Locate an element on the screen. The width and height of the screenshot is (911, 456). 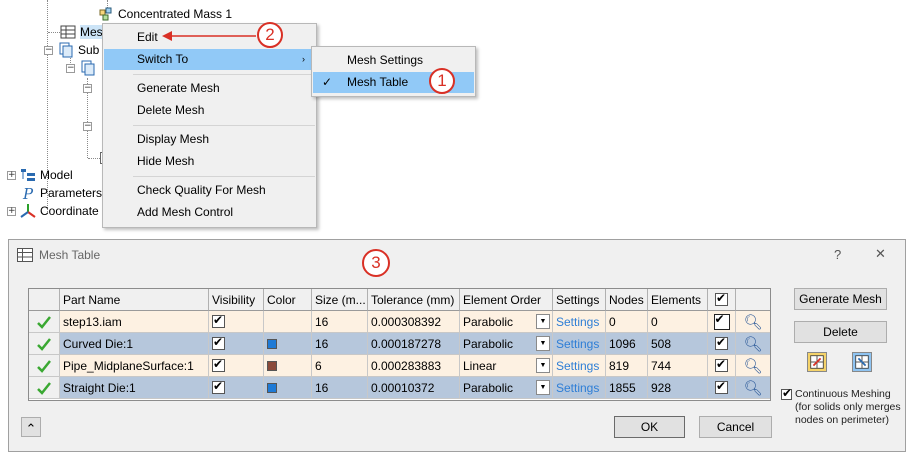
mesh-import-icon is located at coordinates (862, 362).